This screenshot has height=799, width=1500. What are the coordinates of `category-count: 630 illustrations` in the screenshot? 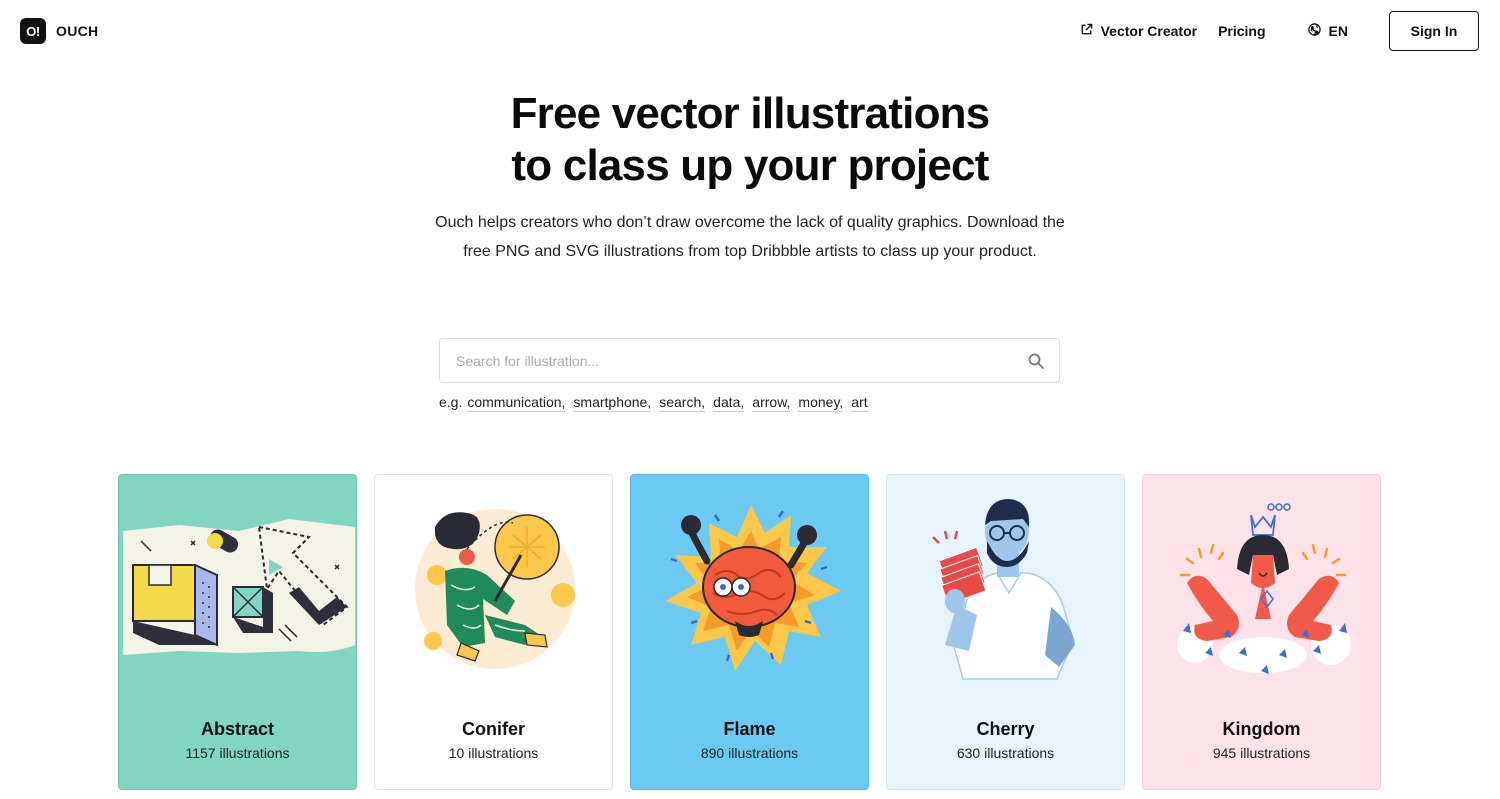 It's located at (1005, 753).